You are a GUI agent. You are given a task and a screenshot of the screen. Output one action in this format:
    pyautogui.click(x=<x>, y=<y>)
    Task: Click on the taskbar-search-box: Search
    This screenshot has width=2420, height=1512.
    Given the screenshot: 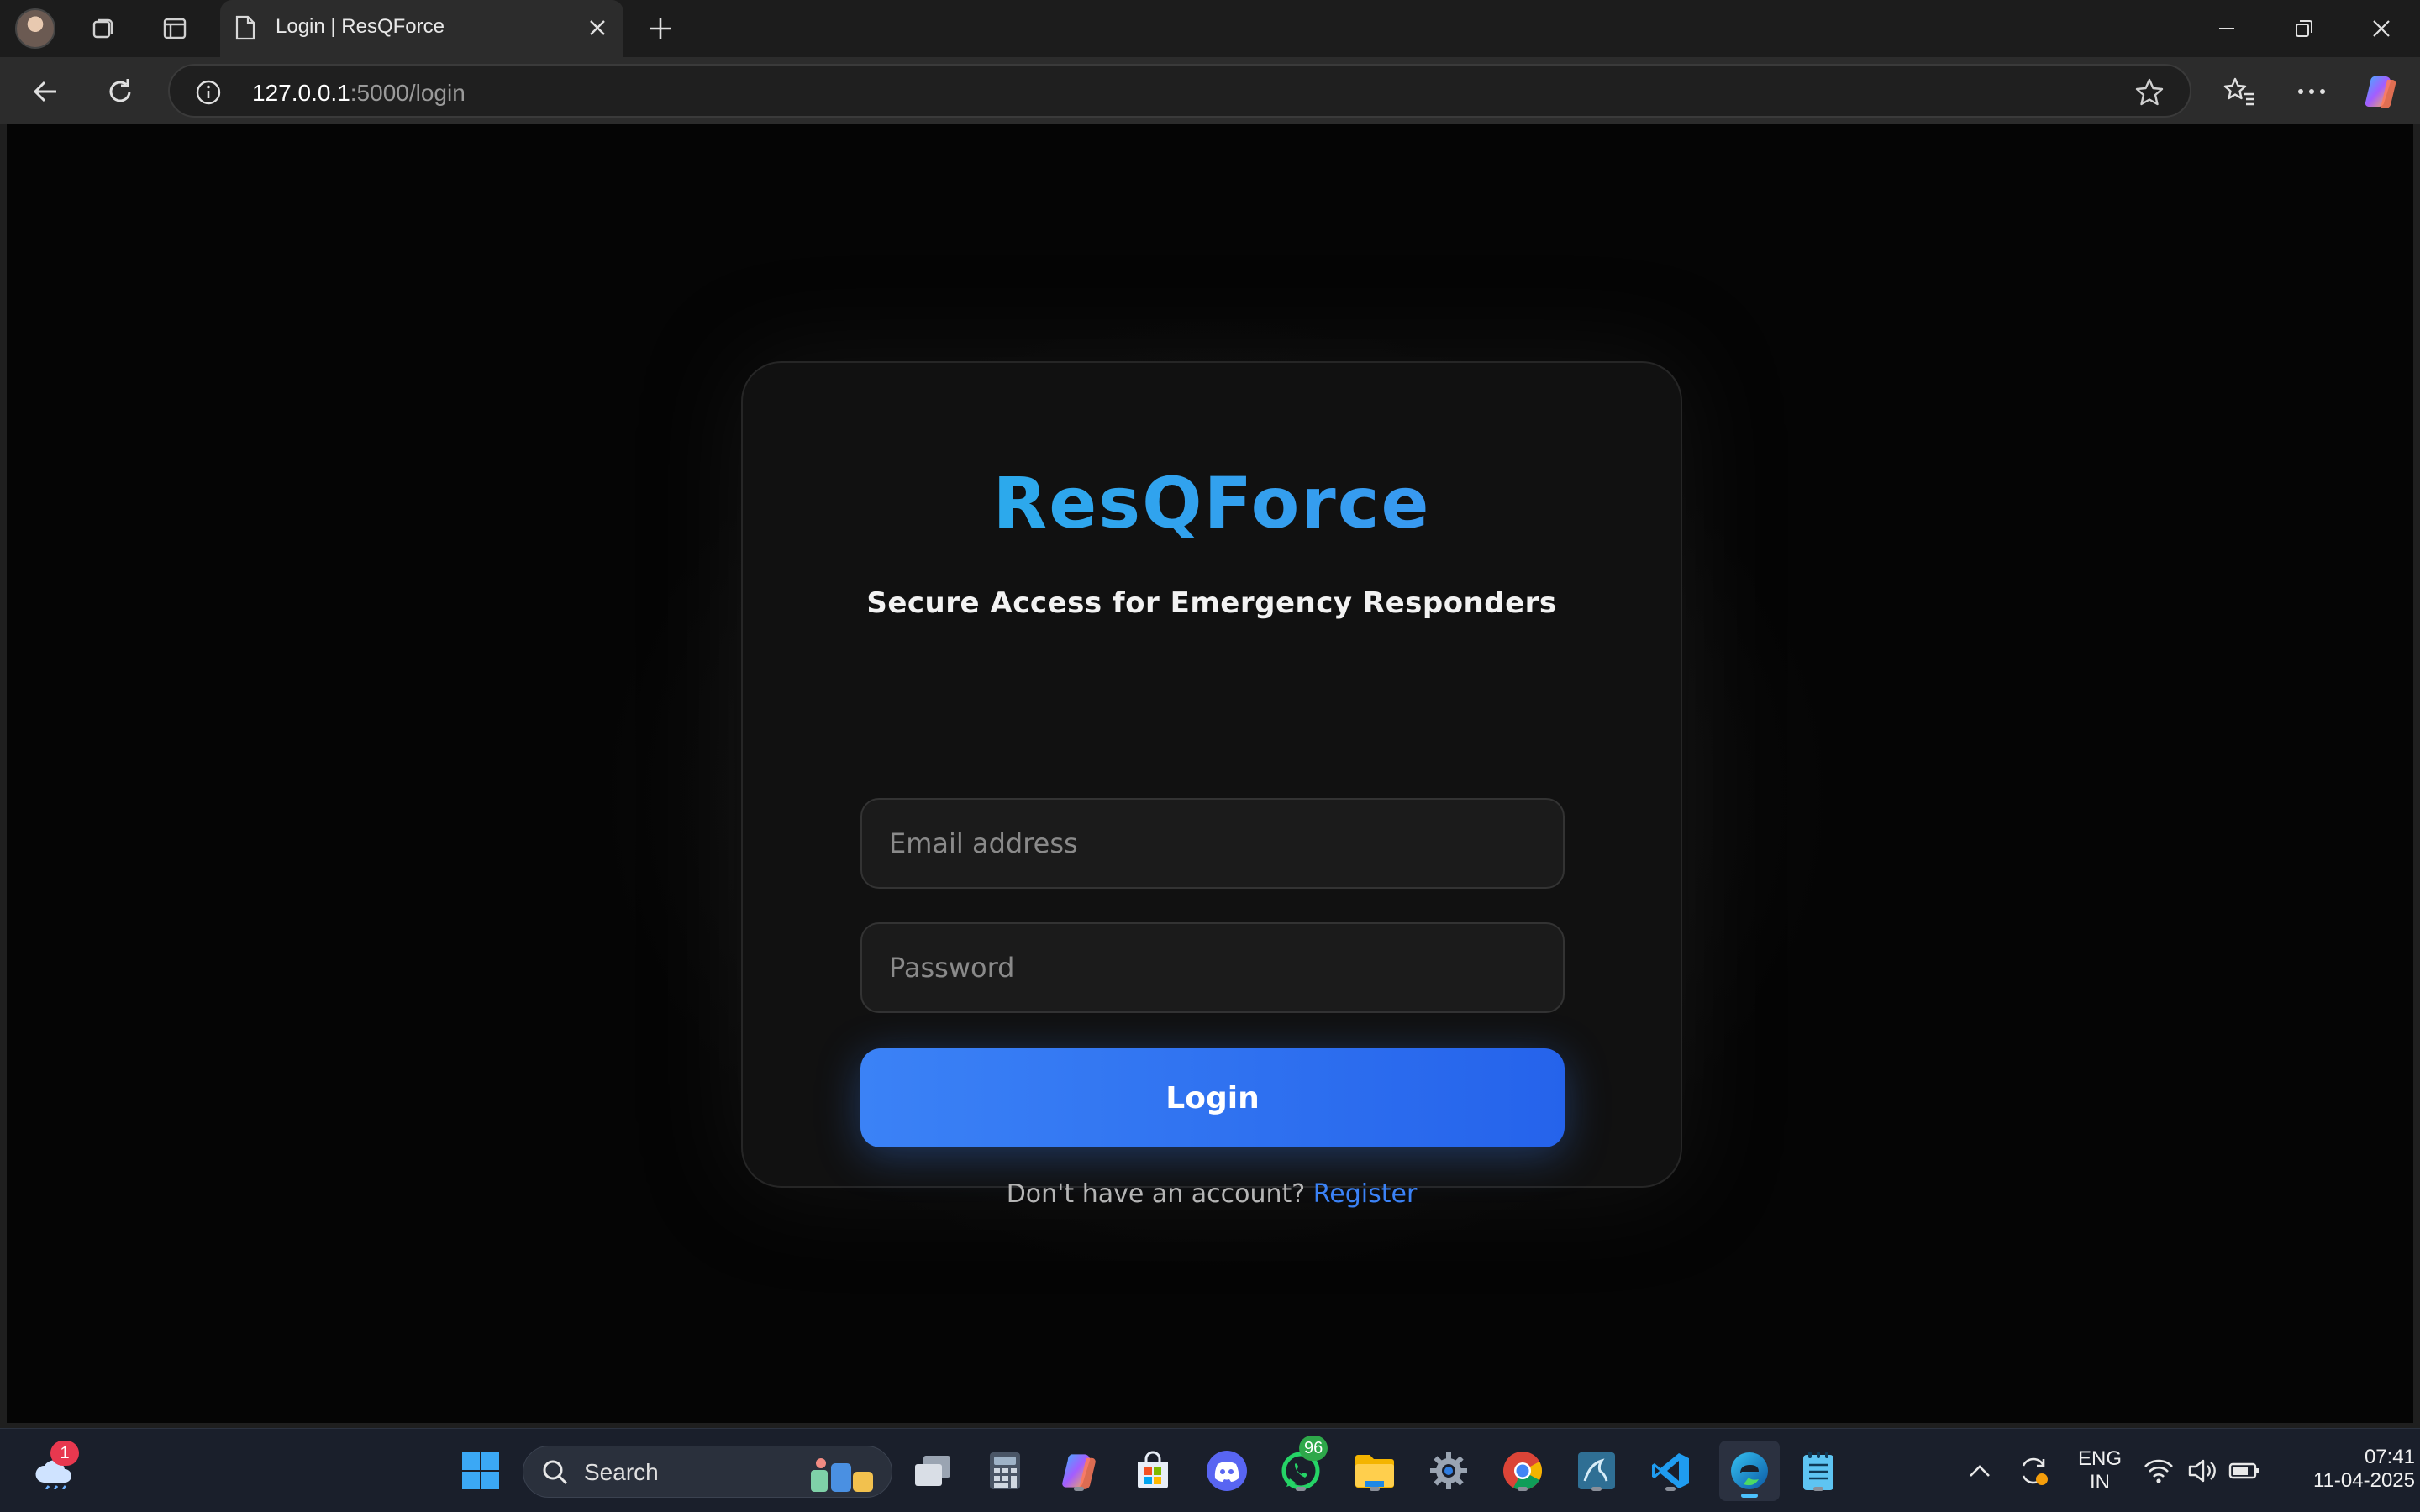 What is the action you would take?
    pyautogui.click(x=707, y=1472)
    